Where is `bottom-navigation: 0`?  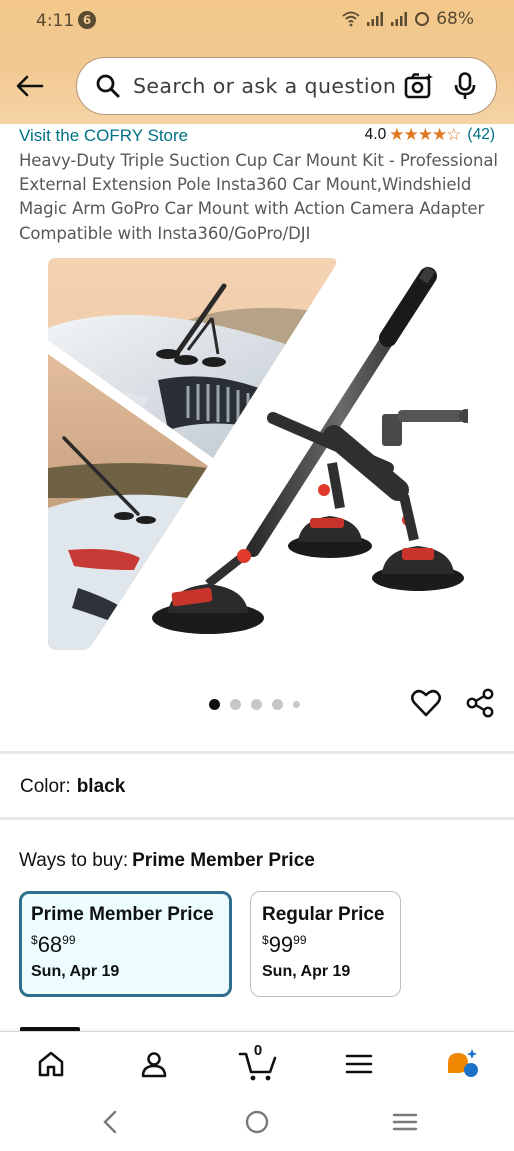 bottom-navigation: 0 is located at coordinates (257, 1062).